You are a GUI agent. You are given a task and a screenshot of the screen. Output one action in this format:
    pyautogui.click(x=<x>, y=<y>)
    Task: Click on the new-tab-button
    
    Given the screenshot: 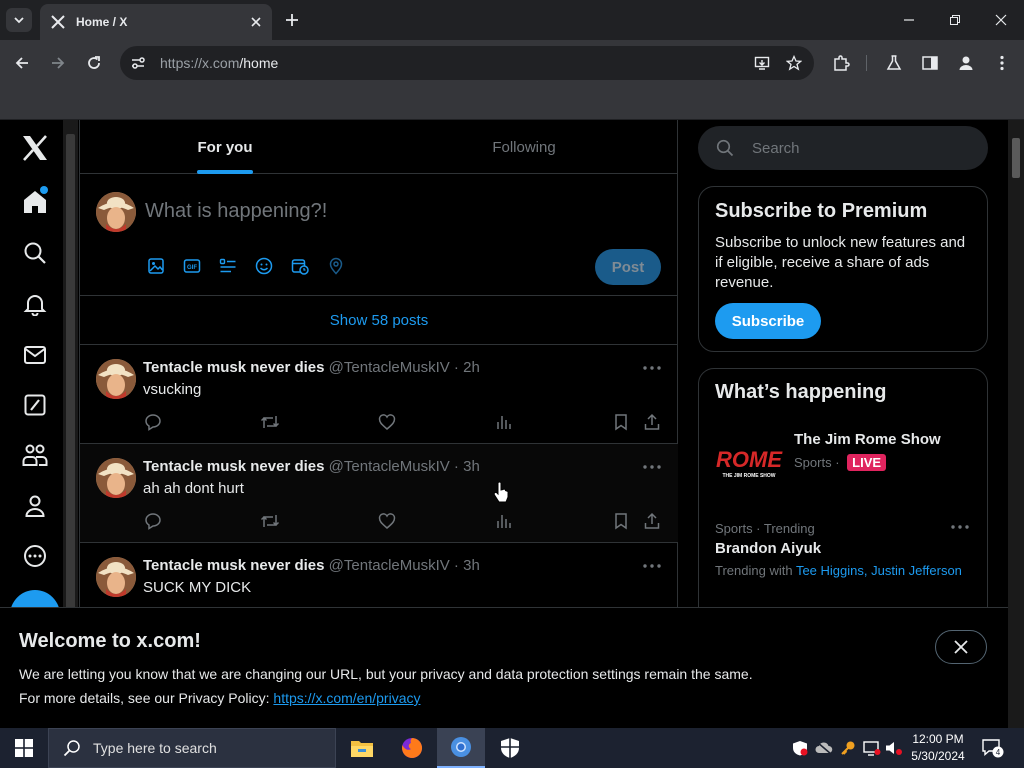 What is the action you would take?
    pyautogui.click(x=292, y=20)
    